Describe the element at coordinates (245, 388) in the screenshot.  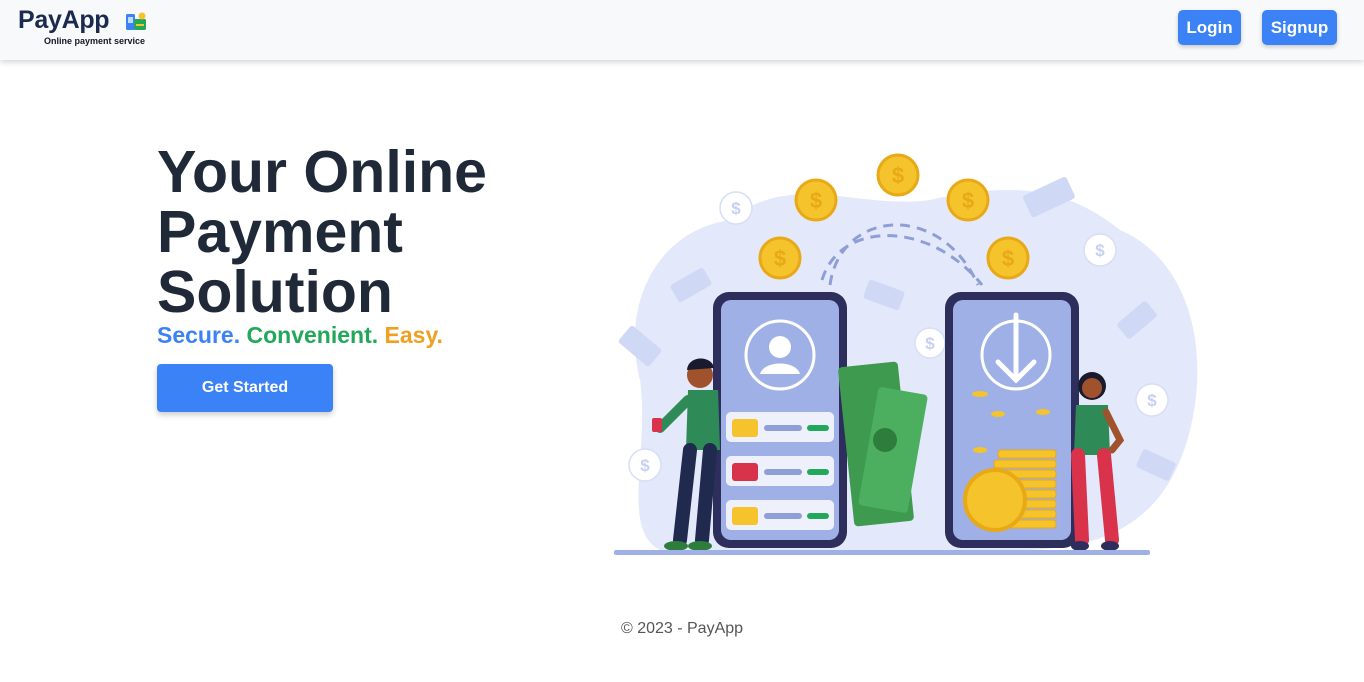
I see `get-started-button: Get Started` at that location.